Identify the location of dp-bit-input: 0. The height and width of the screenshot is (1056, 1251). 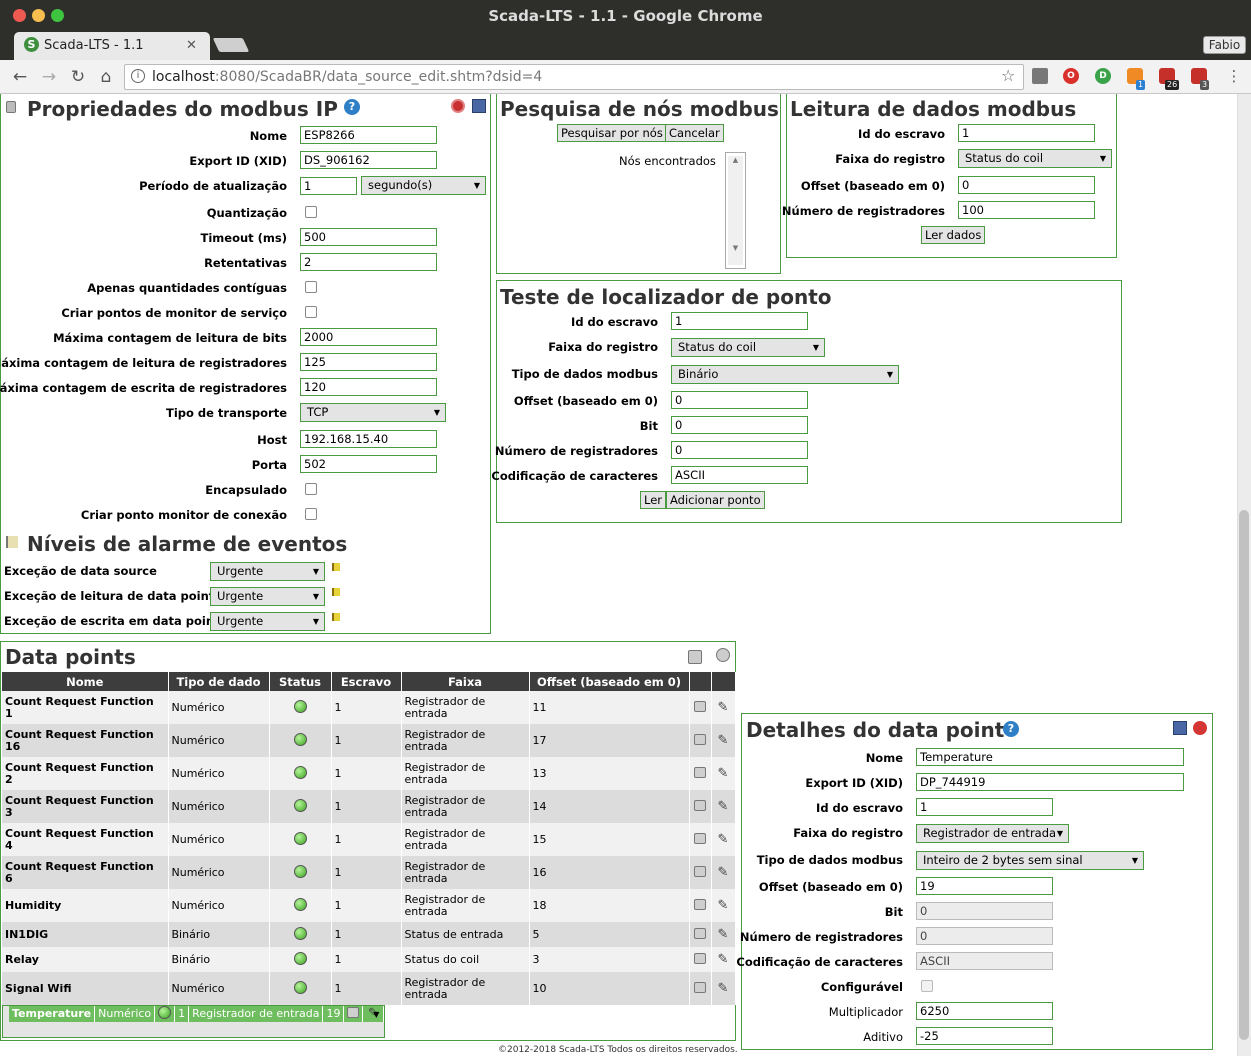
(984, 911).